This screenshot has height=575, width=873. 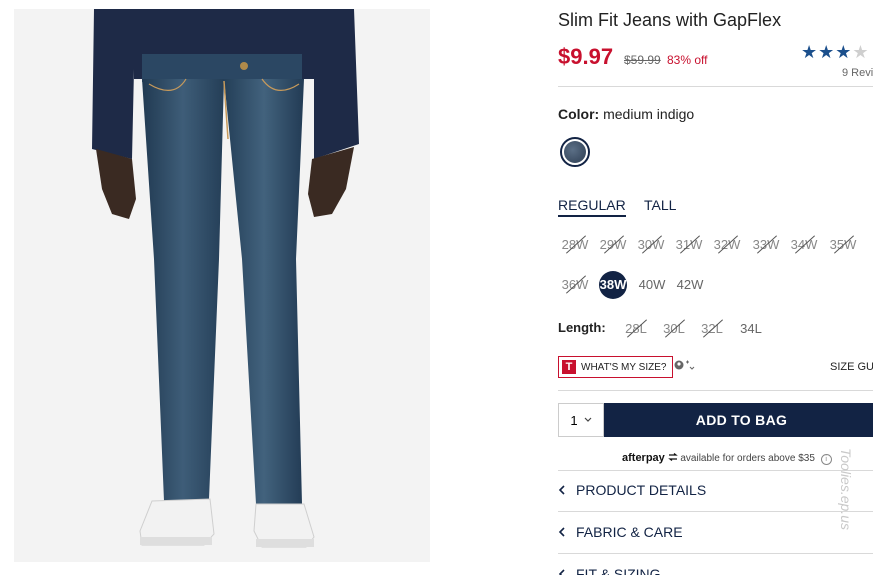 I want to click on waist-size-option: 29W, so click(x=613, y=245).